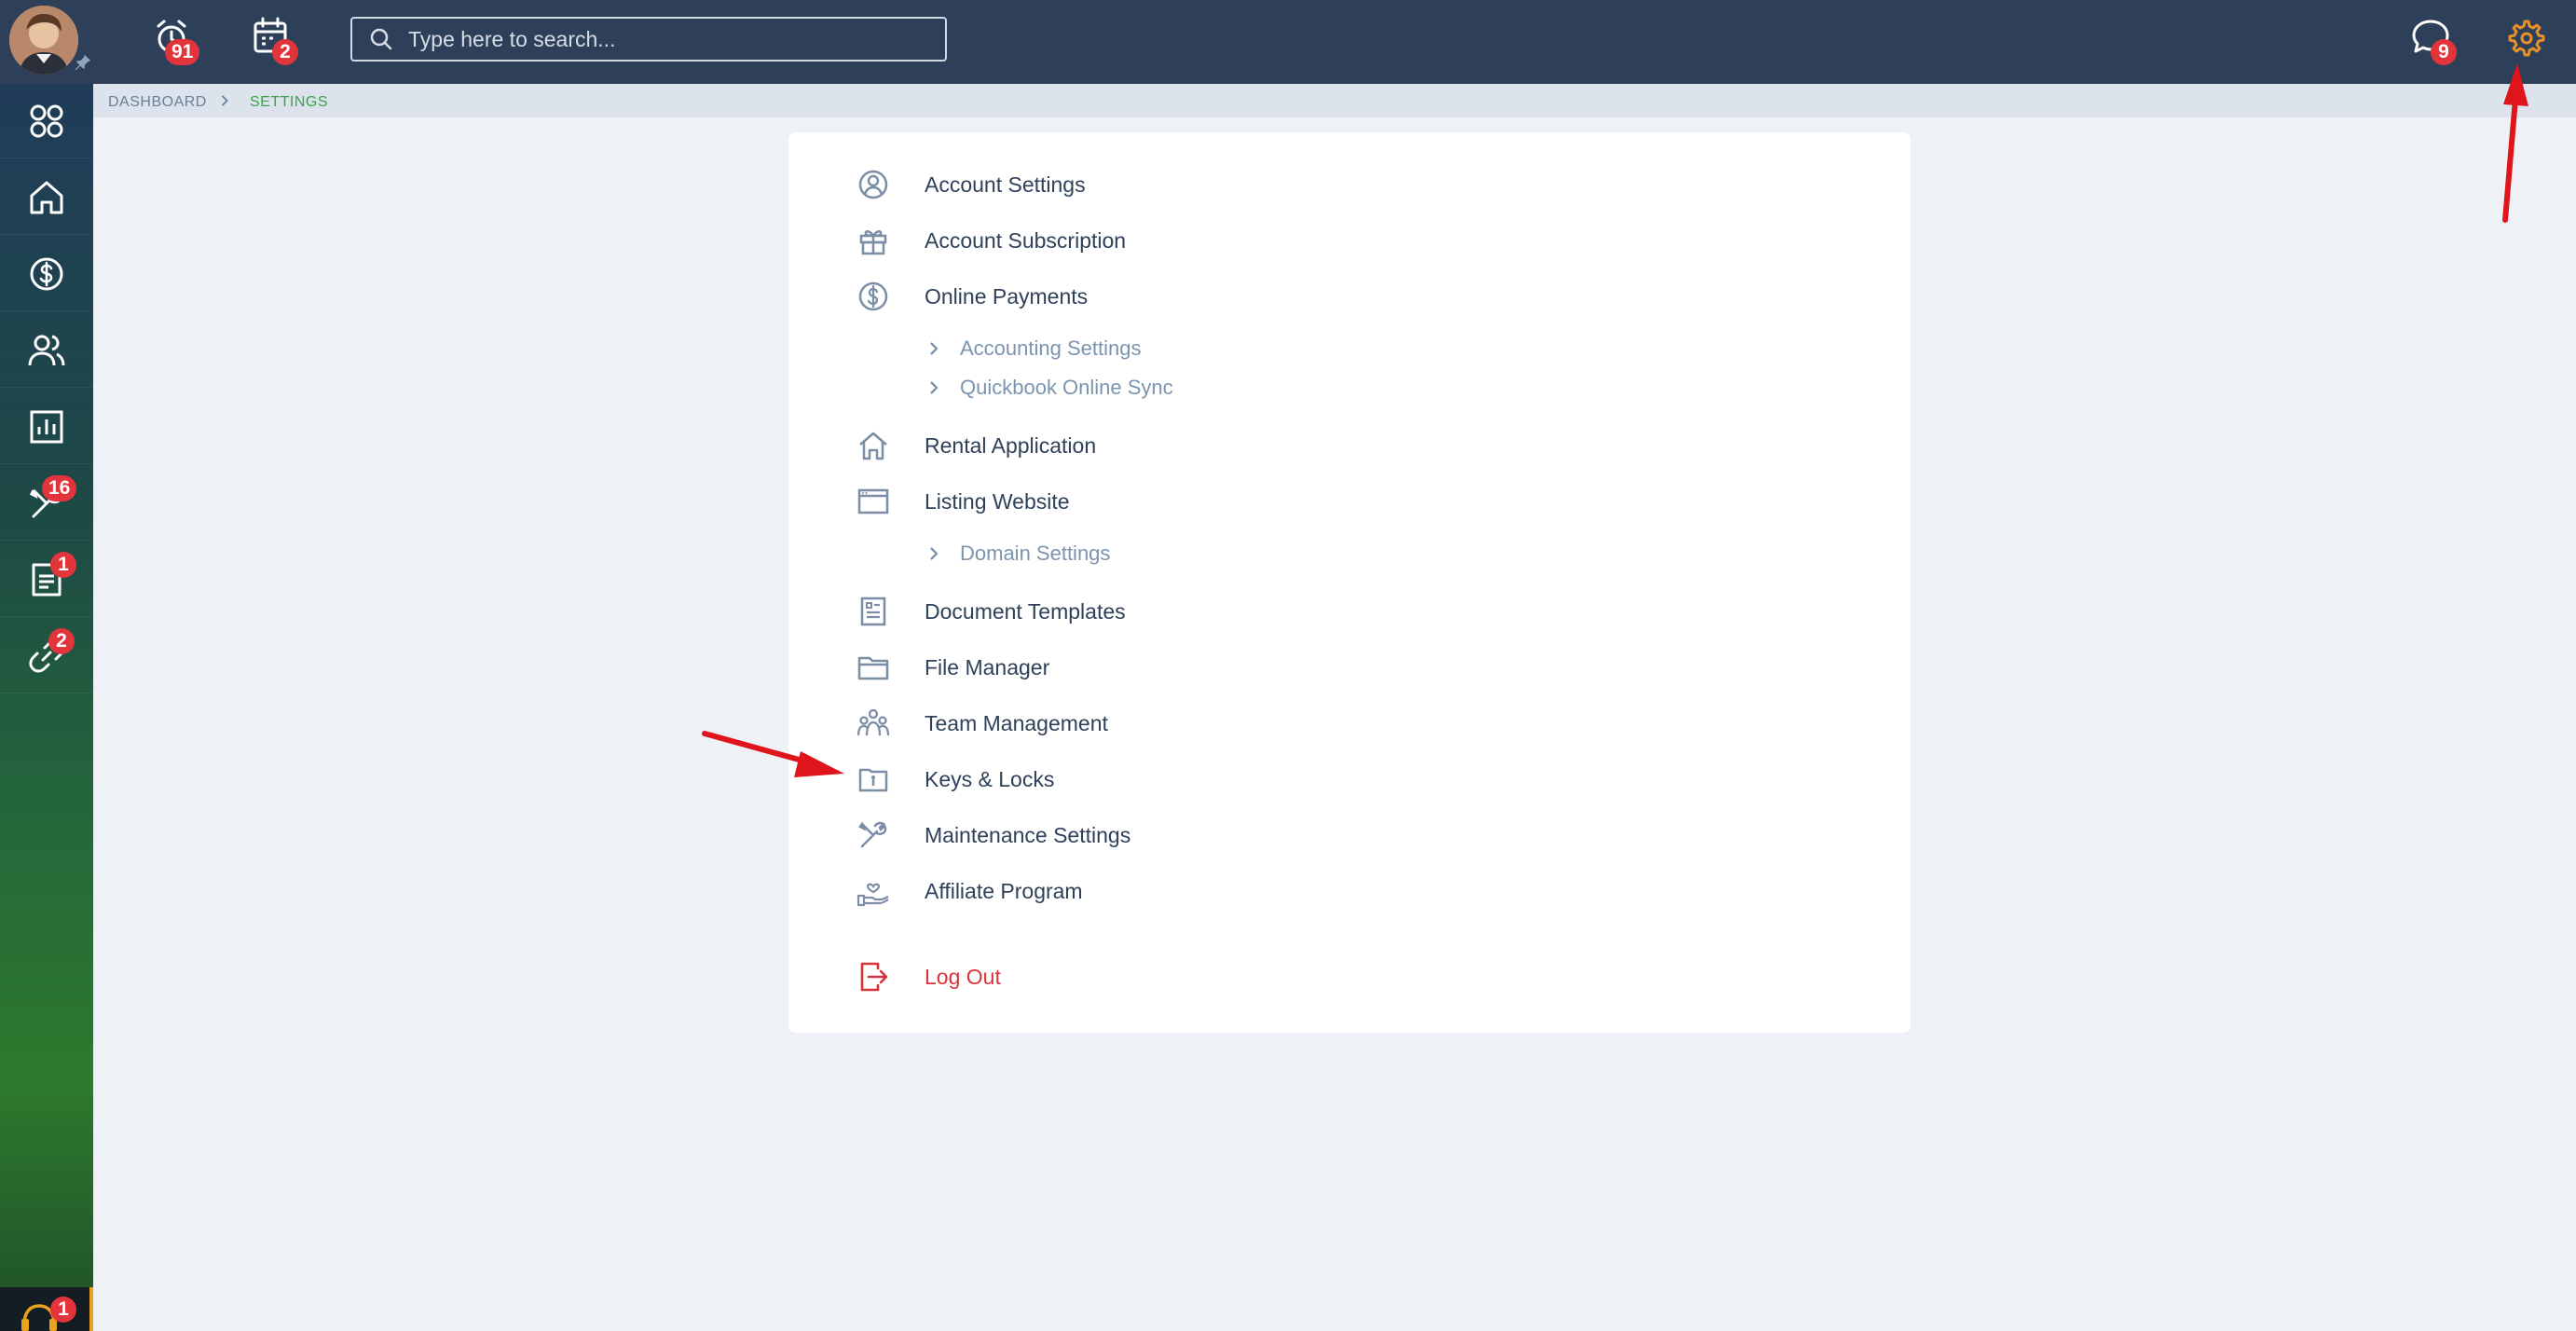 The image size is (2576, 1331). Describe the element at coordinates (91, 1309) in the screenshot. I see `support-edge` at that location.